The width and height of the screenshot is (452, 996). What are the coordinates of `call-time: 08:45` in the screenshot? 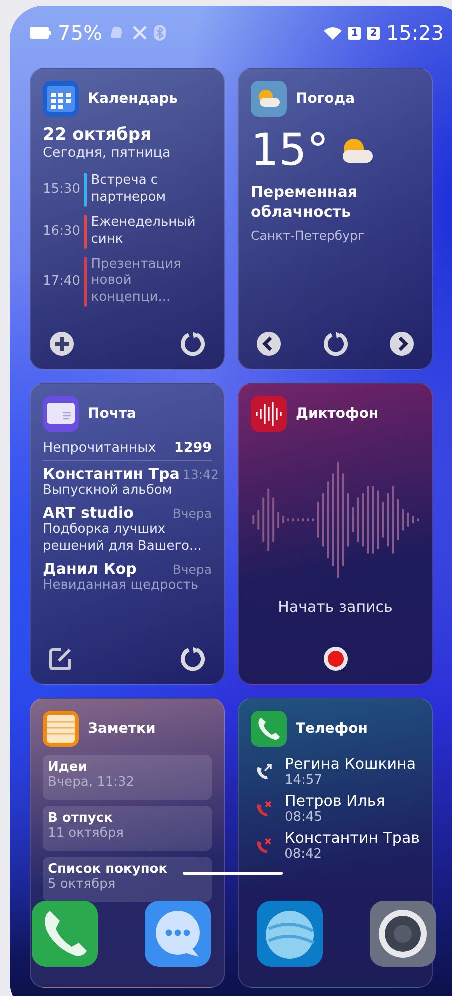 It's located at (304, 817).